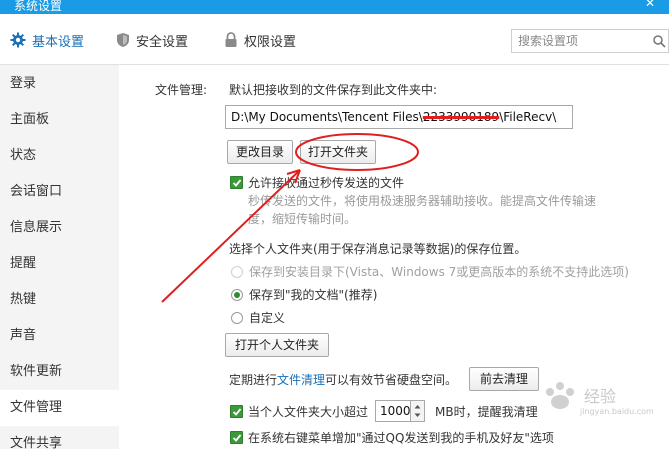 The height and width of the screenshot is (462, 669). Describe the element at coordinates (334, 39) in the screenshot. I see `tab-bar: 基本设置 安全设置 权限设置` at that location.